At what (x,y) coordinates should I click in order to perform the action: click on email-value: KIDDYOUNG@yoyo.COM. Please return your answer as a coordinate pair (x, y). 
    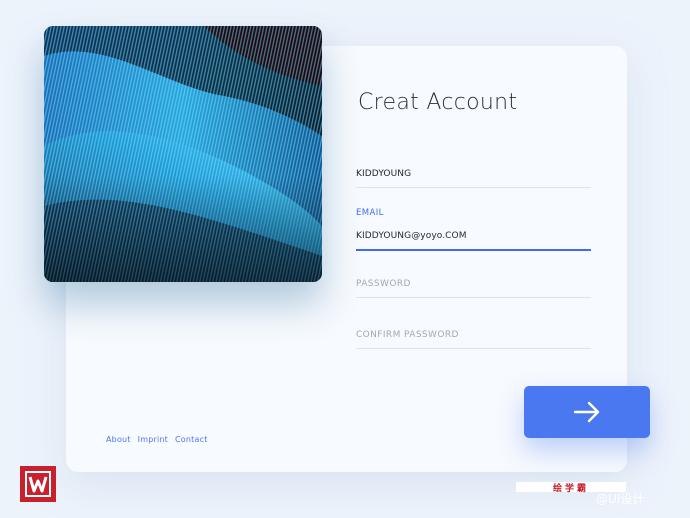
    Looking at the image, I should click on (473, 236).